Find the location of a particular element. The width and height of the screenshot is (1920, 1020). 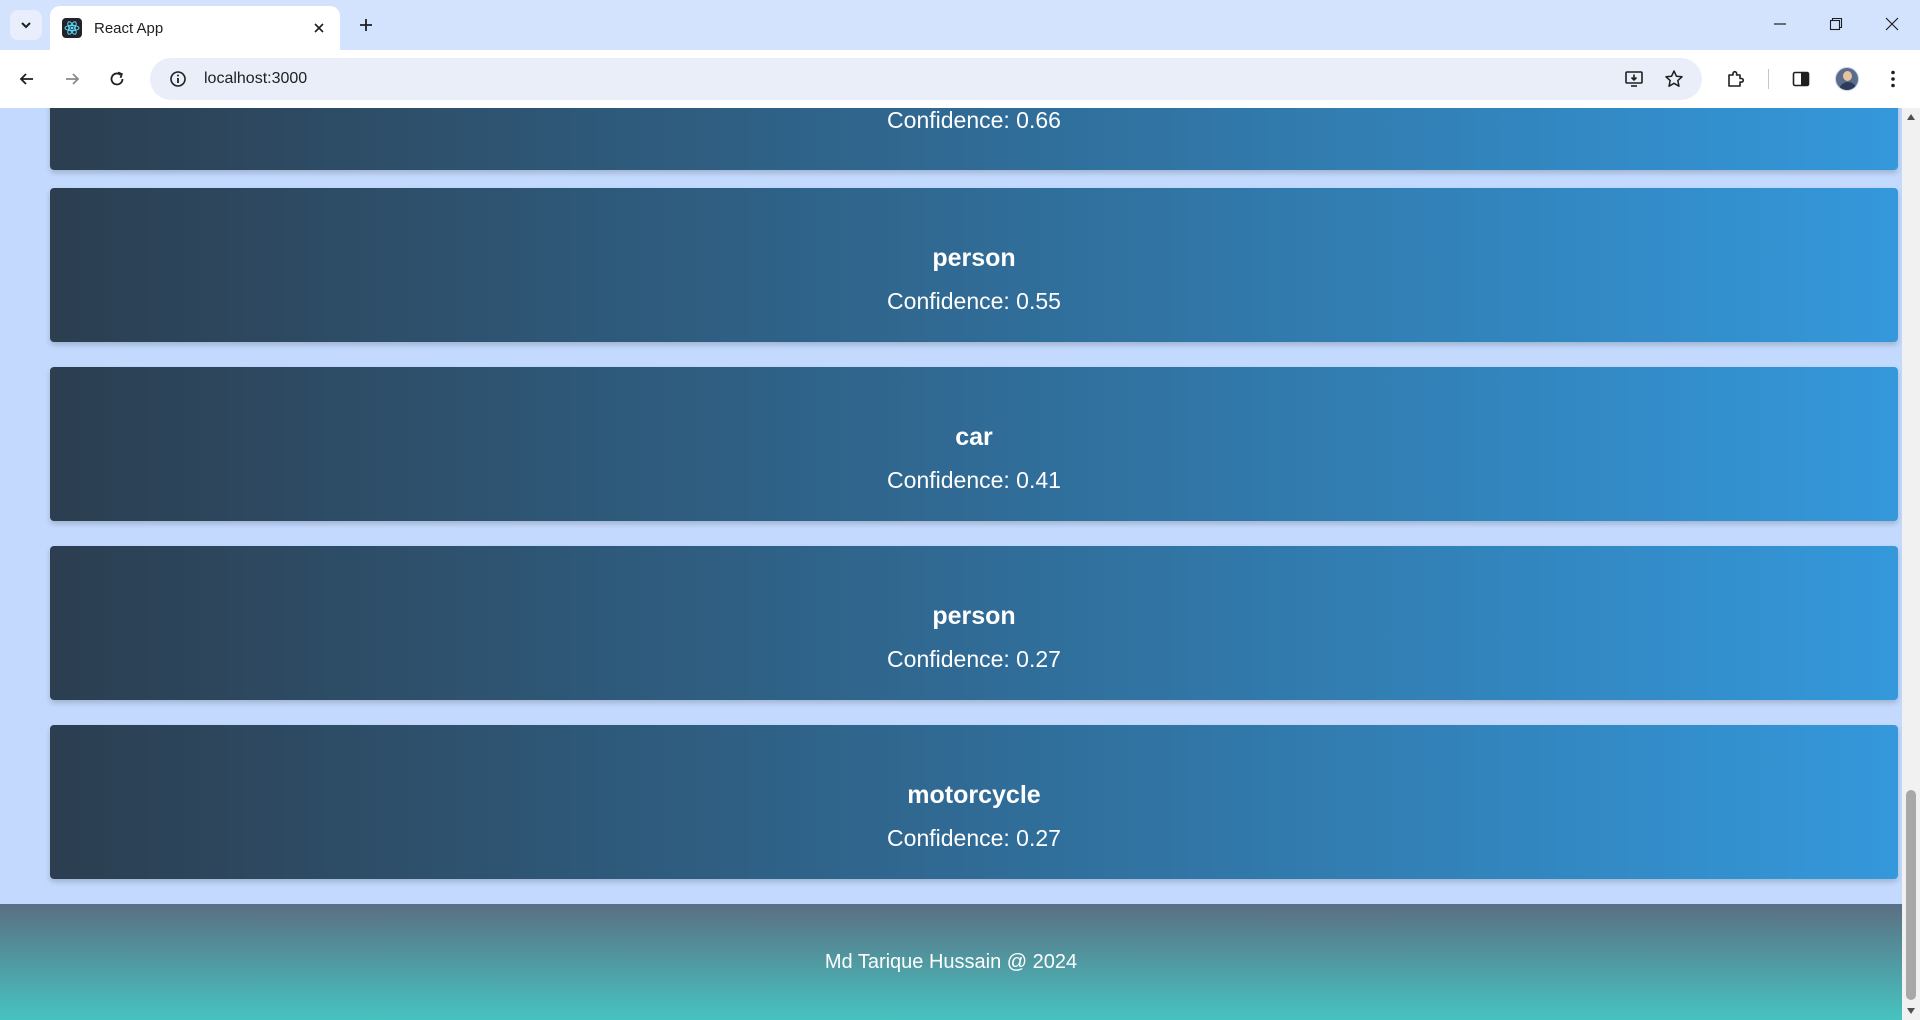

tab-search-button is located at coordinates (26, 25).